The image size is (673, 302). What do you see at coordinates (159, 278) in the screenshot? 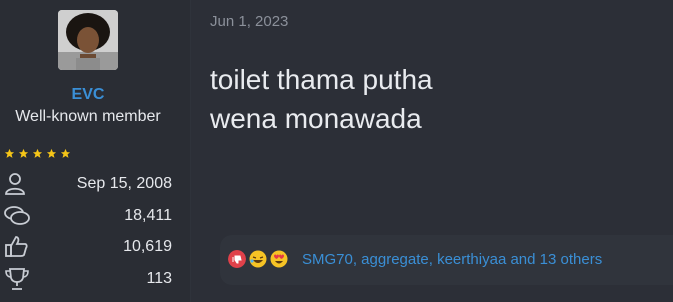
I see `trophy-points: 113` at bounding box center [159, 278].